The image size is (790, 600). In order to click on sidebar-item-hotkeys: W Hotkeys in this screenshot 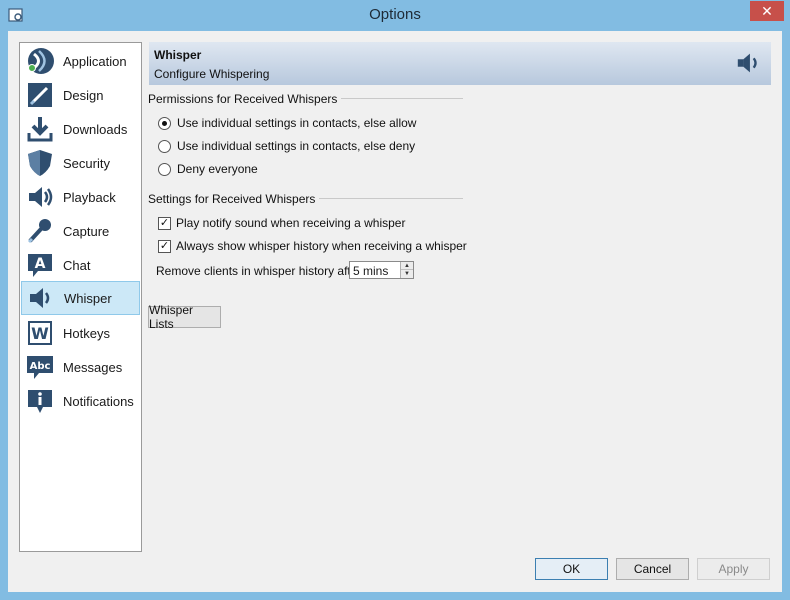, I will do `click(80, 333)`.